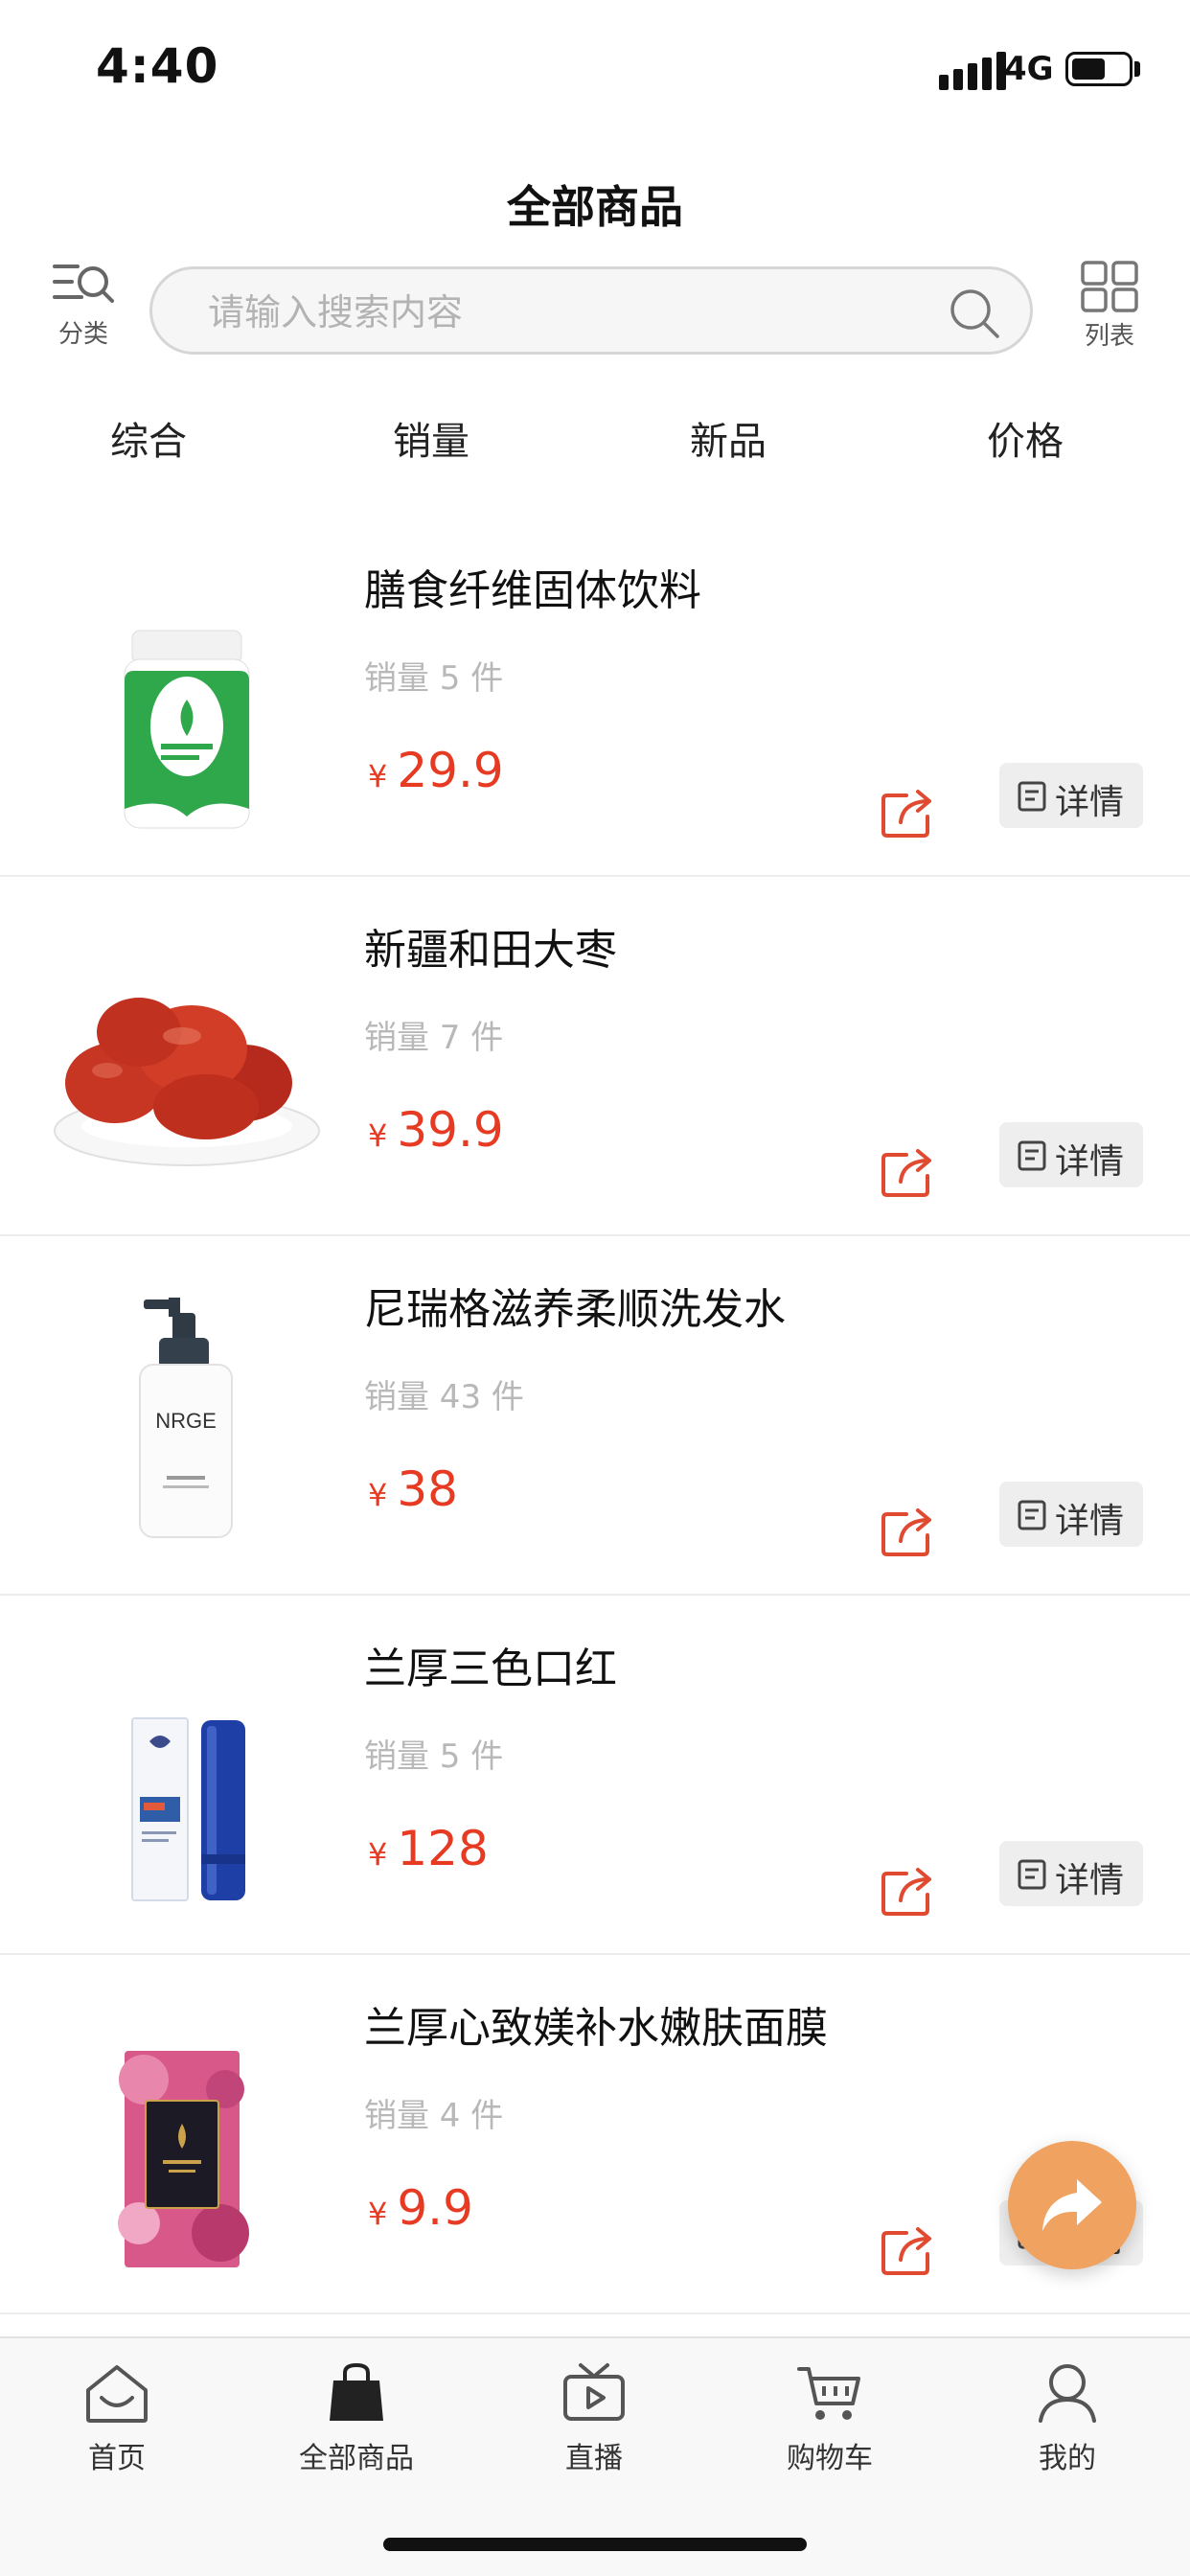  Describe the element at coordinates (84, 283) in the screenshot. I see `category-search-icon` at that location.